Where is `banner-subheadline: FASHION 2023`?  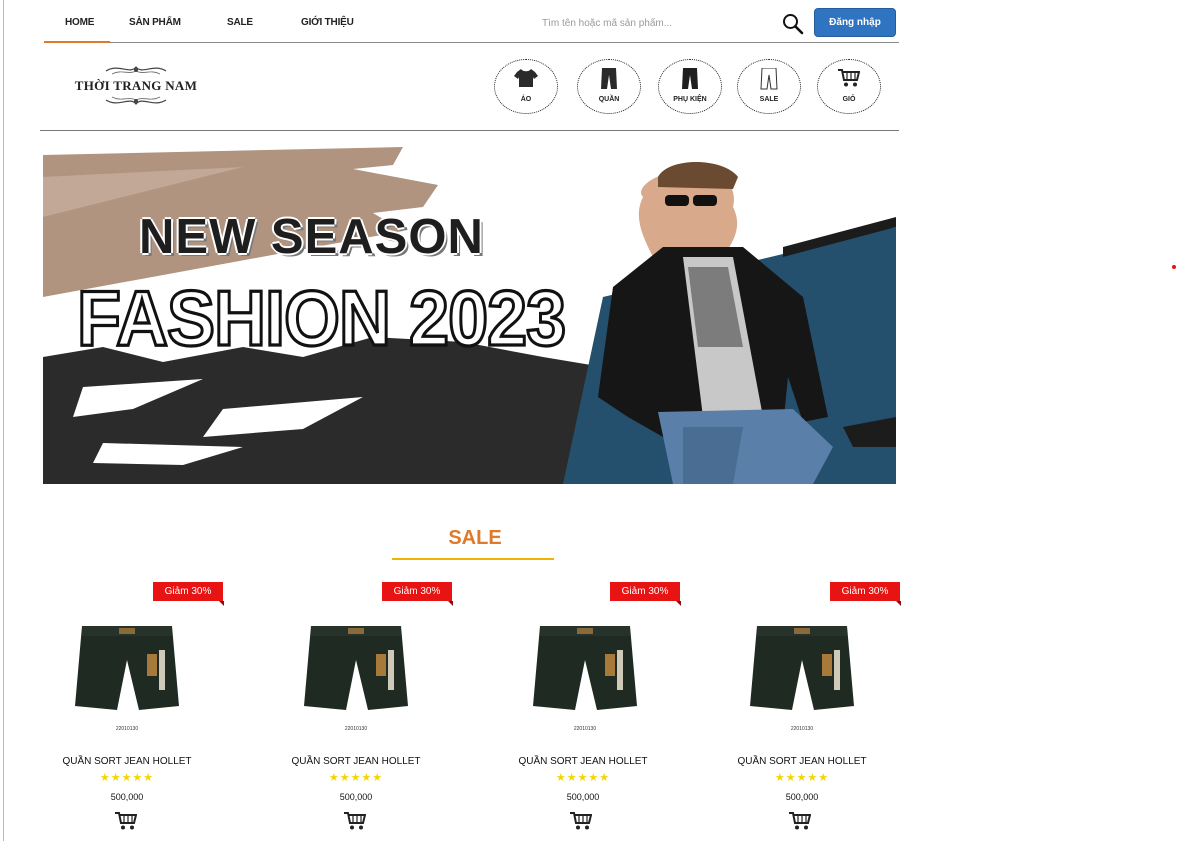
banner-subheadline: FASHION 2023 is located at coordinates (321, 319).